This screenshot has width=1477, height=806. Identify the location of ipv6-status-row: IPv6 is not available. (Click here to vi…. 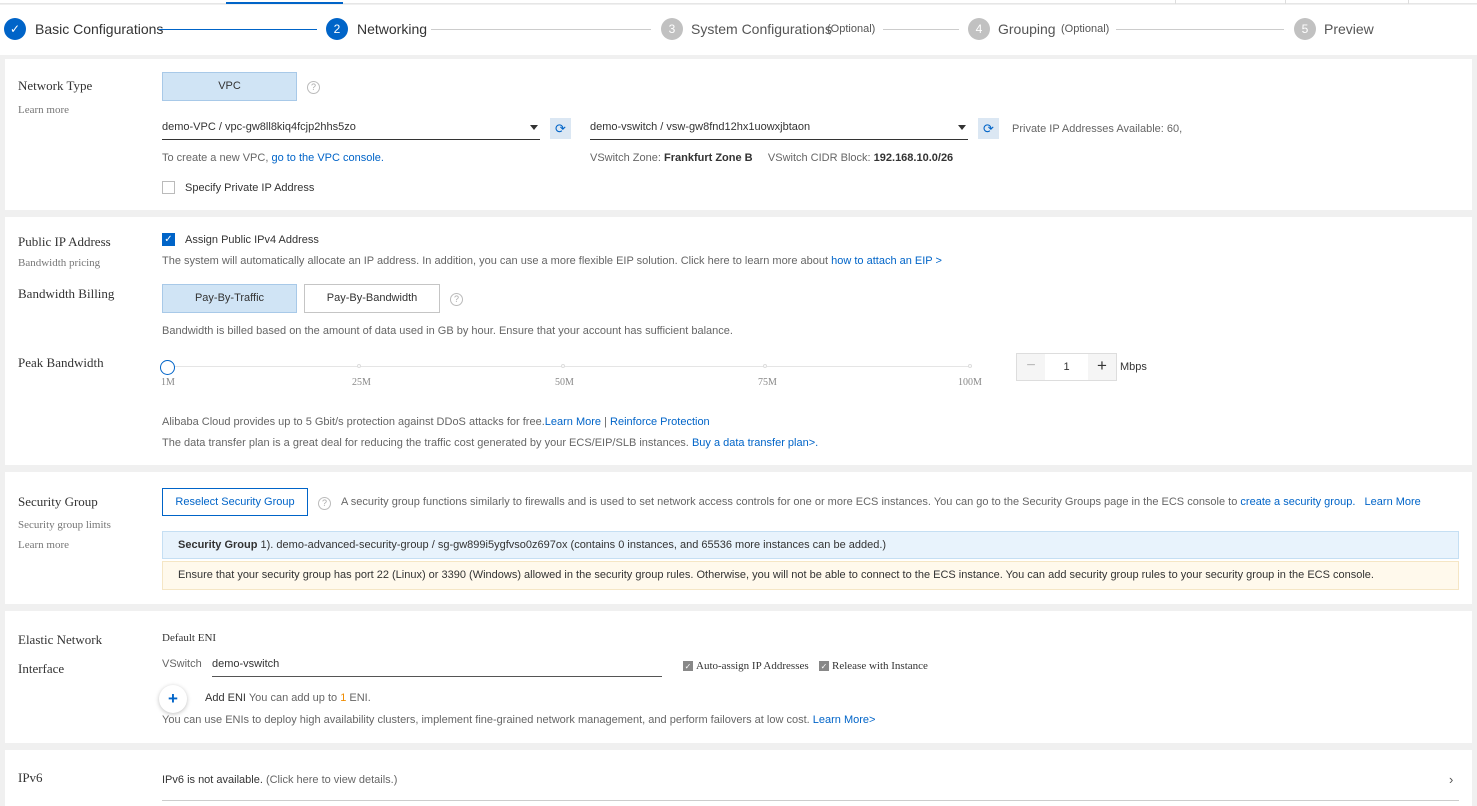
(279, 780).